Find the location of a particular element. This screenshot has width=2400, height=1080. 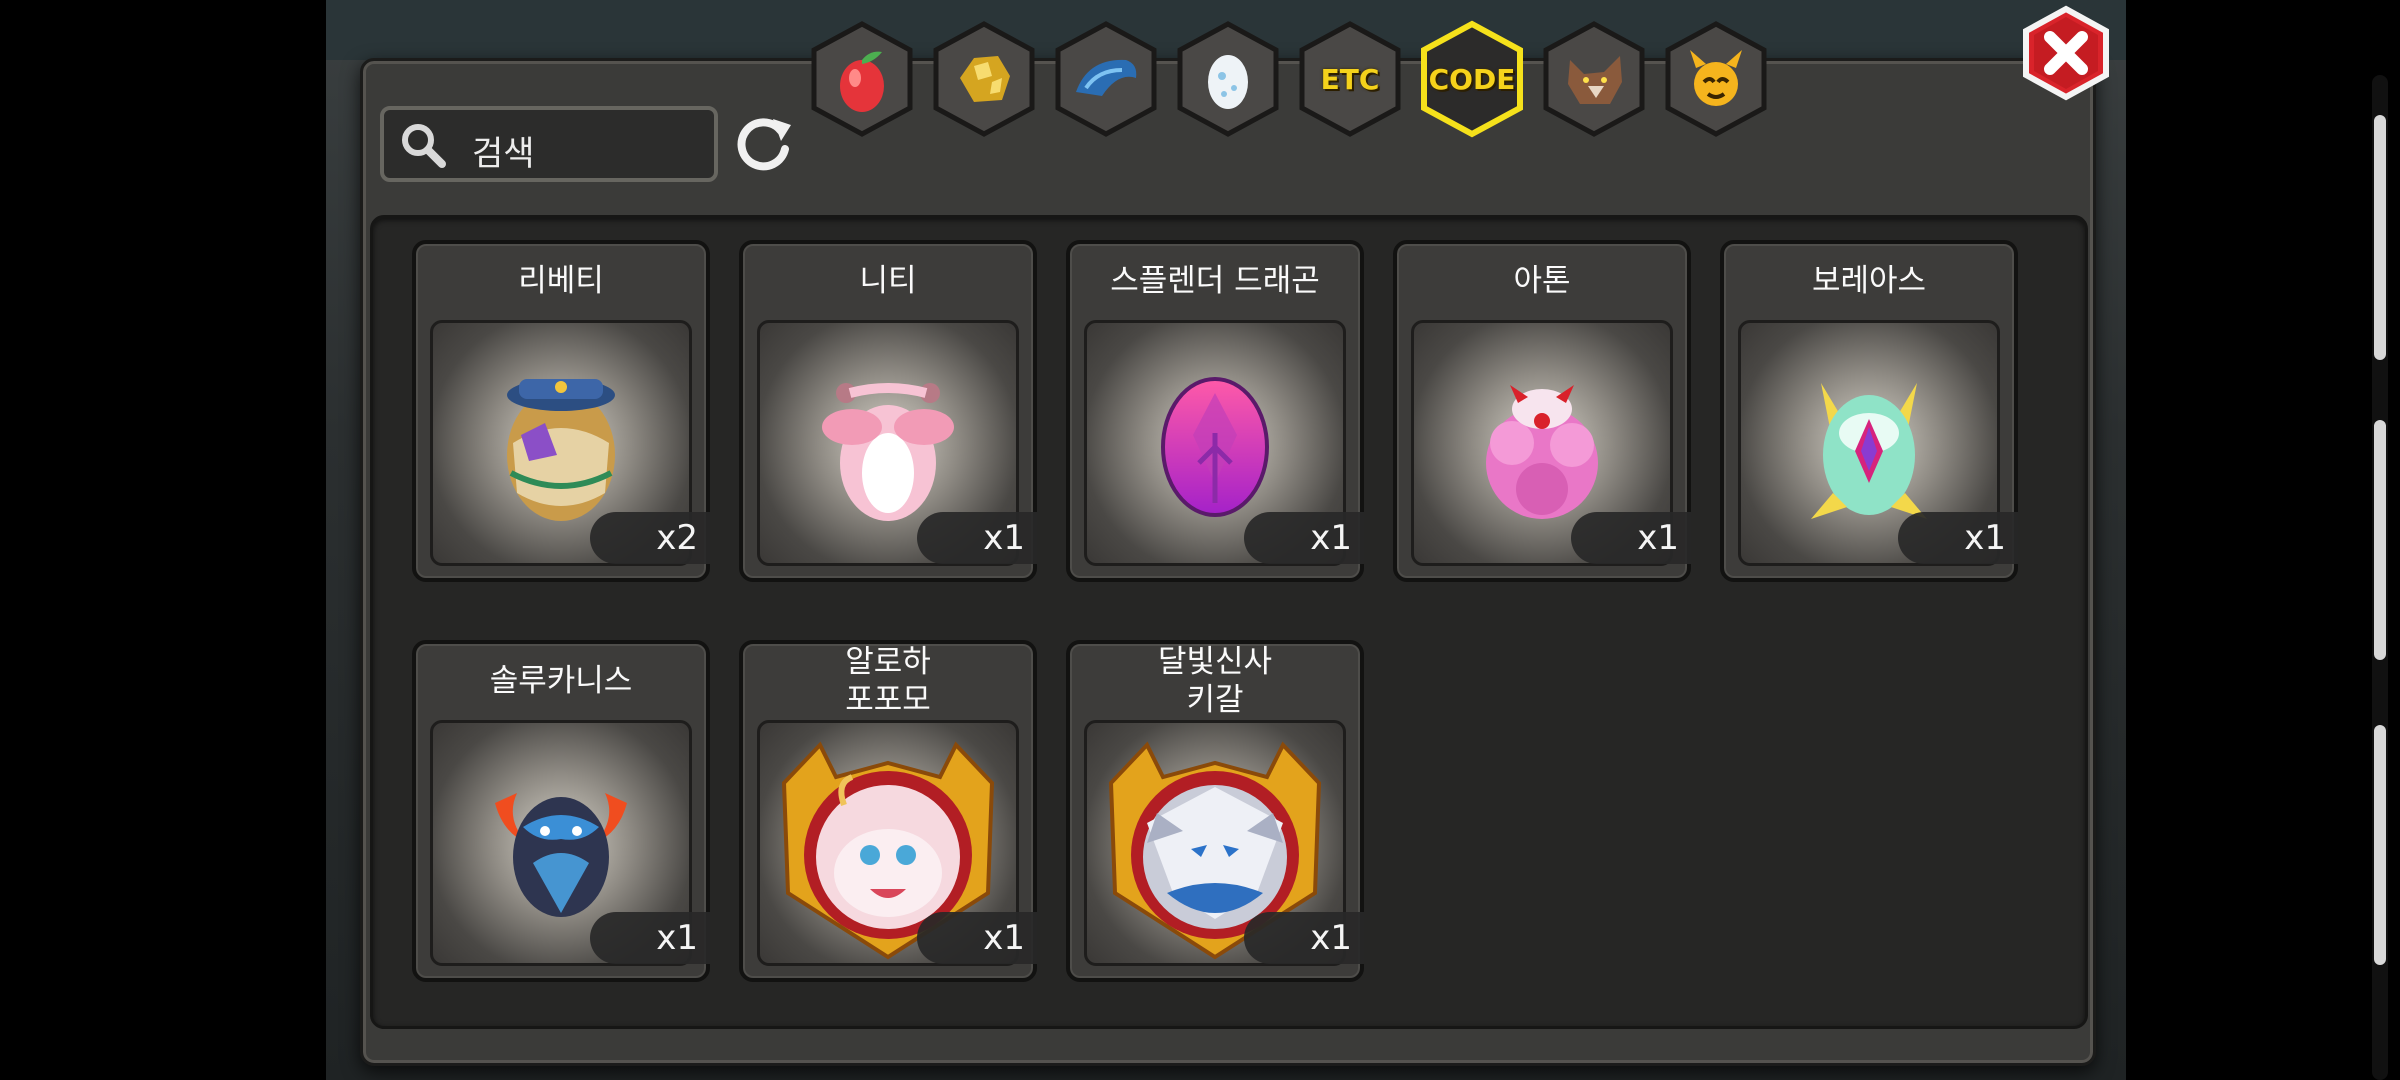

tab-gold is located at coordinates (984, 79).